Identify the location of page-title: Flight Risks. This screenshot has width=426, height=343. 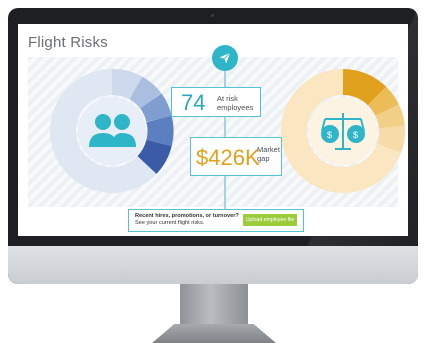
(68, 42).